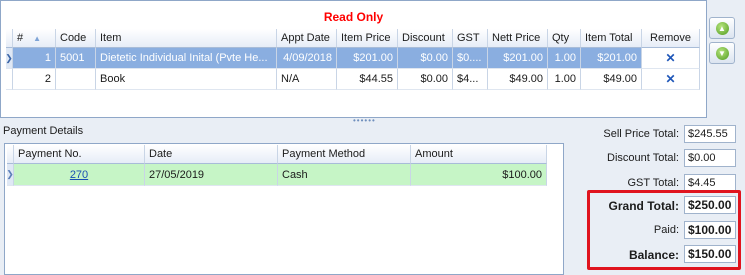  I want to click on col-header-nett-price: Nett Price, so click(518, 38).